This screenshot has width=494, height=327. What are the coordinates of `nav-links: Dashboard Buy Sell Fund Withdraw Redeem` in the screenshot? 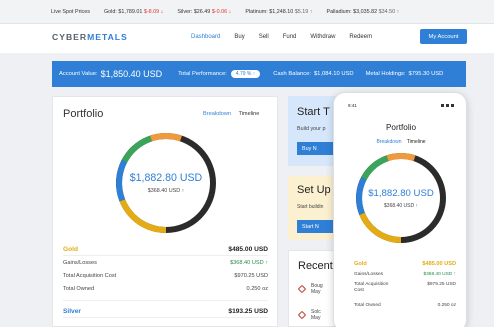 It's located at (288, 37).